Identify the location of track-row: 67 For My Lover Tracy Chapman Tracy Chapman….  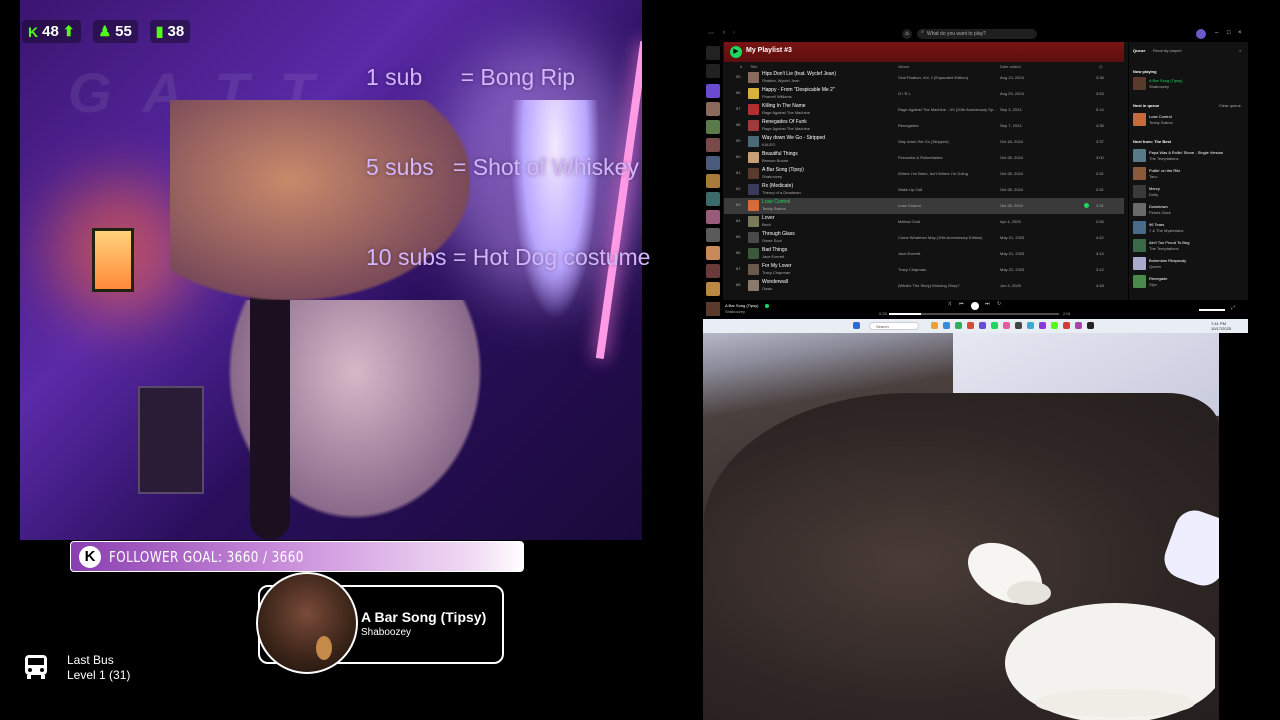
(924, 270).